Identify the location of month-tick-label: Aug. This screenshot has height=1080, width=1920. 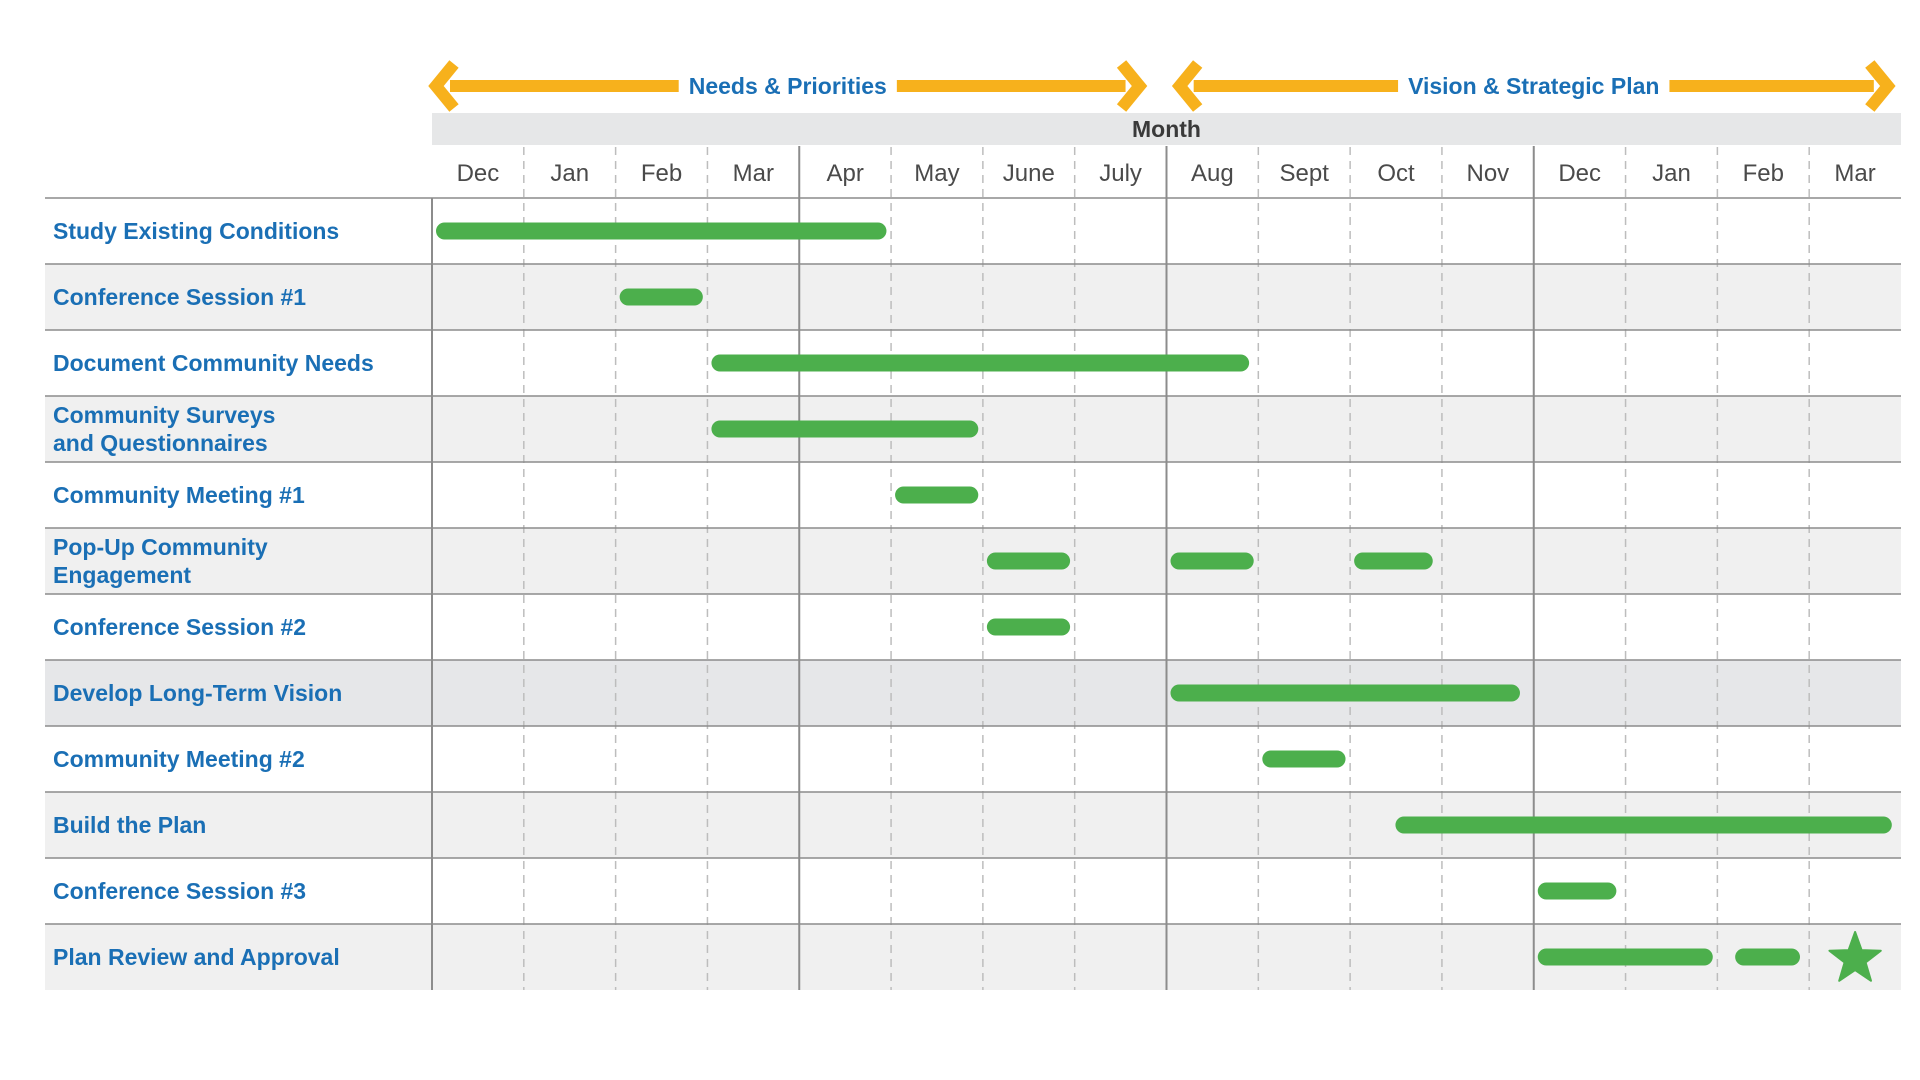
(1212, 173).